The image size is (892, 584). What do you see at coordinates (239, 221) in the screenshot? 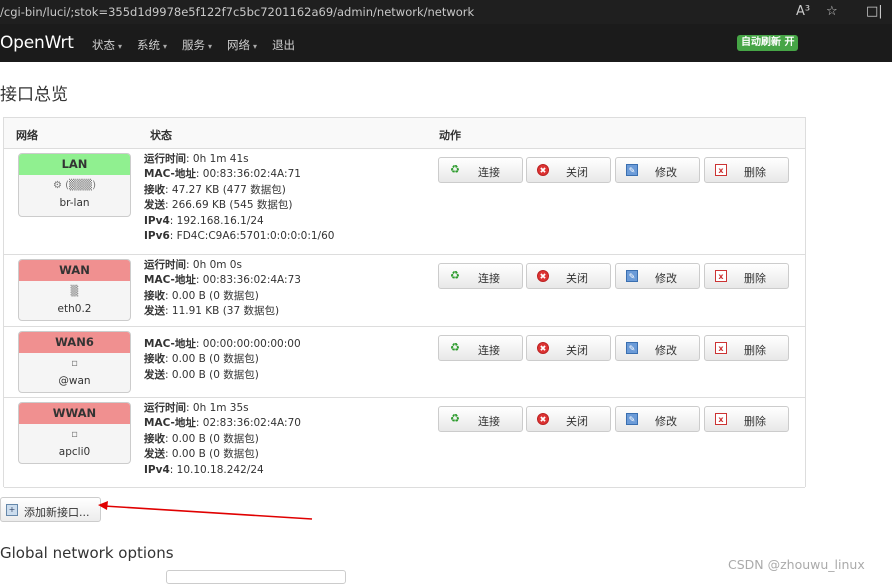
I see `status-line: IPv4: 192.168.16.1/24` at bounding box center [239, 221].